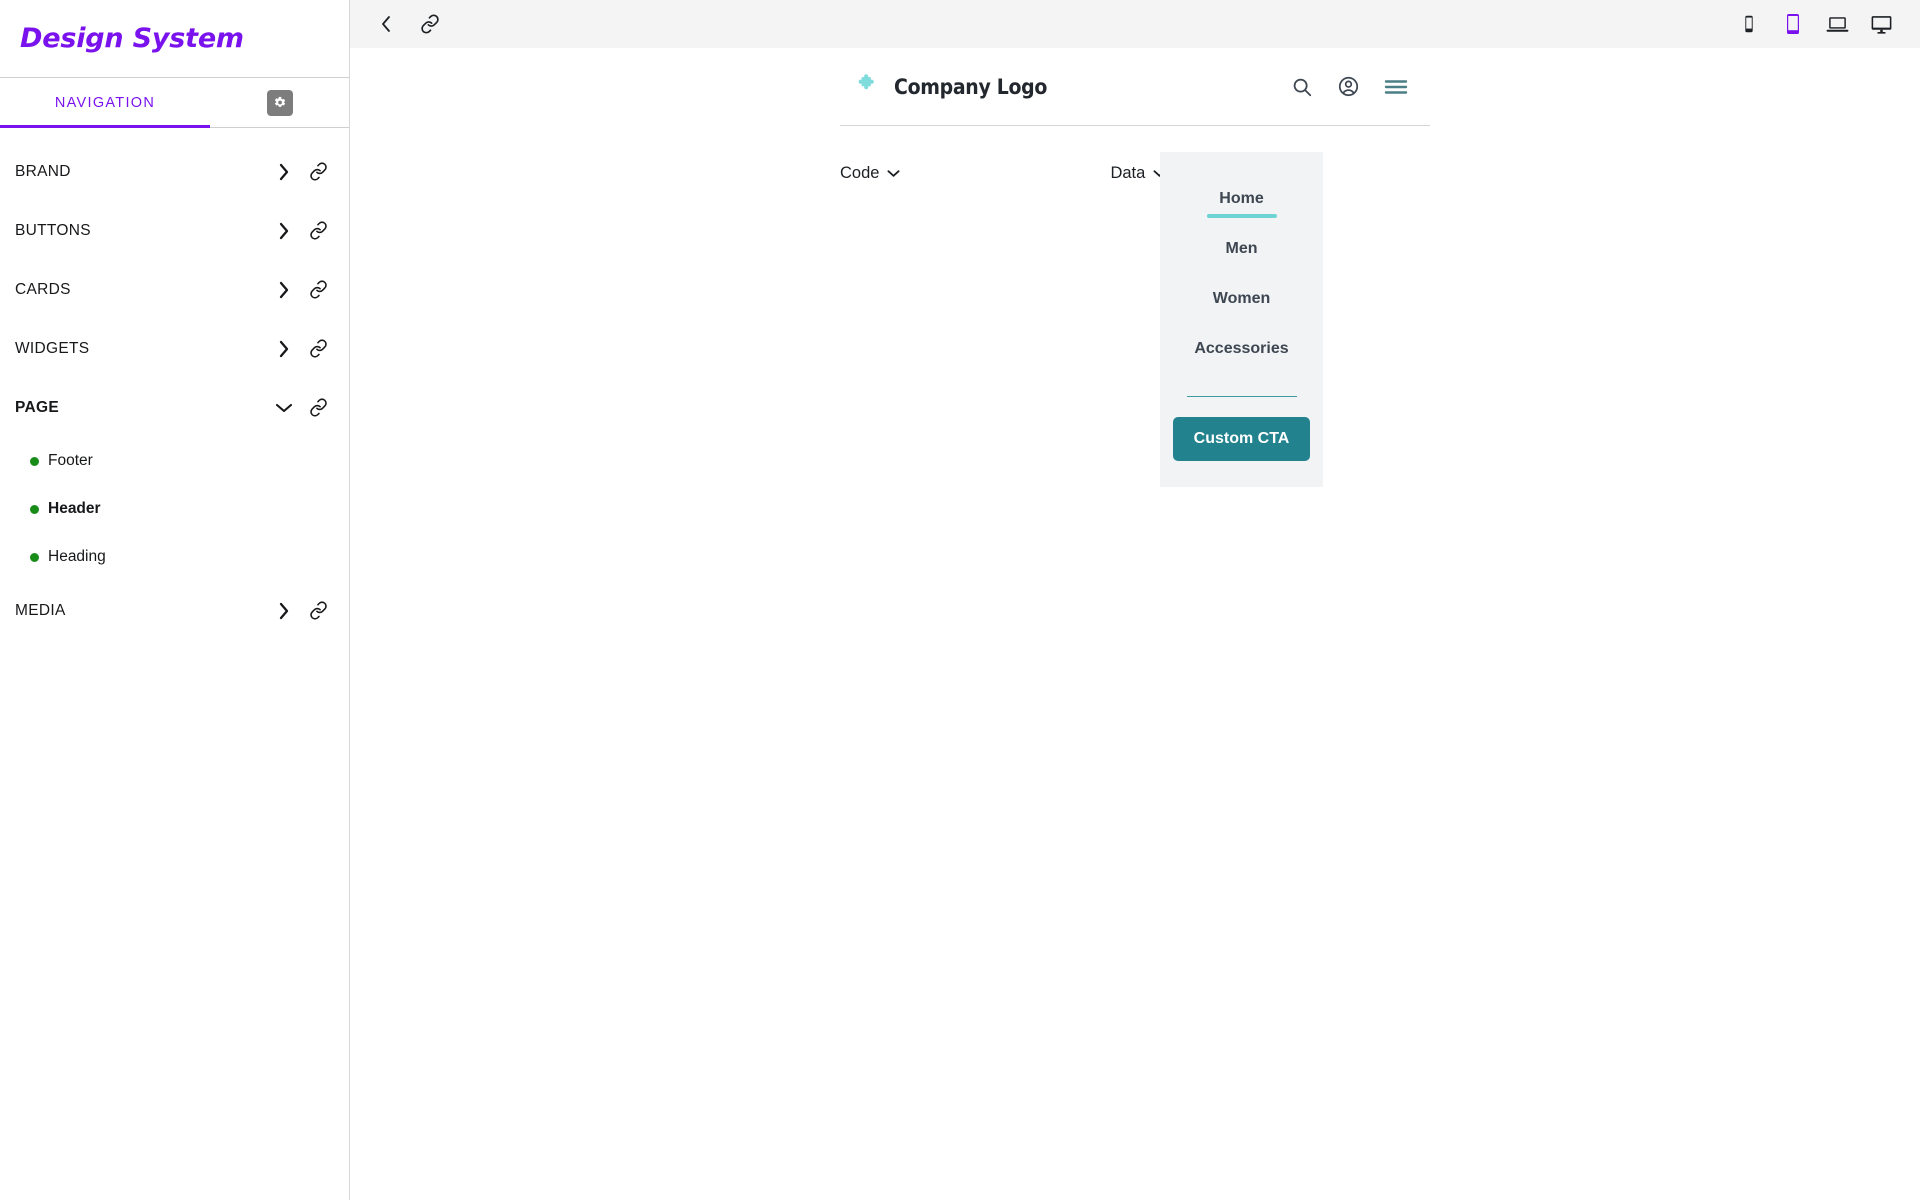  Describe the element at coordinates (1135, 24) in the screenshot. I see `top-toolbar` at that location.